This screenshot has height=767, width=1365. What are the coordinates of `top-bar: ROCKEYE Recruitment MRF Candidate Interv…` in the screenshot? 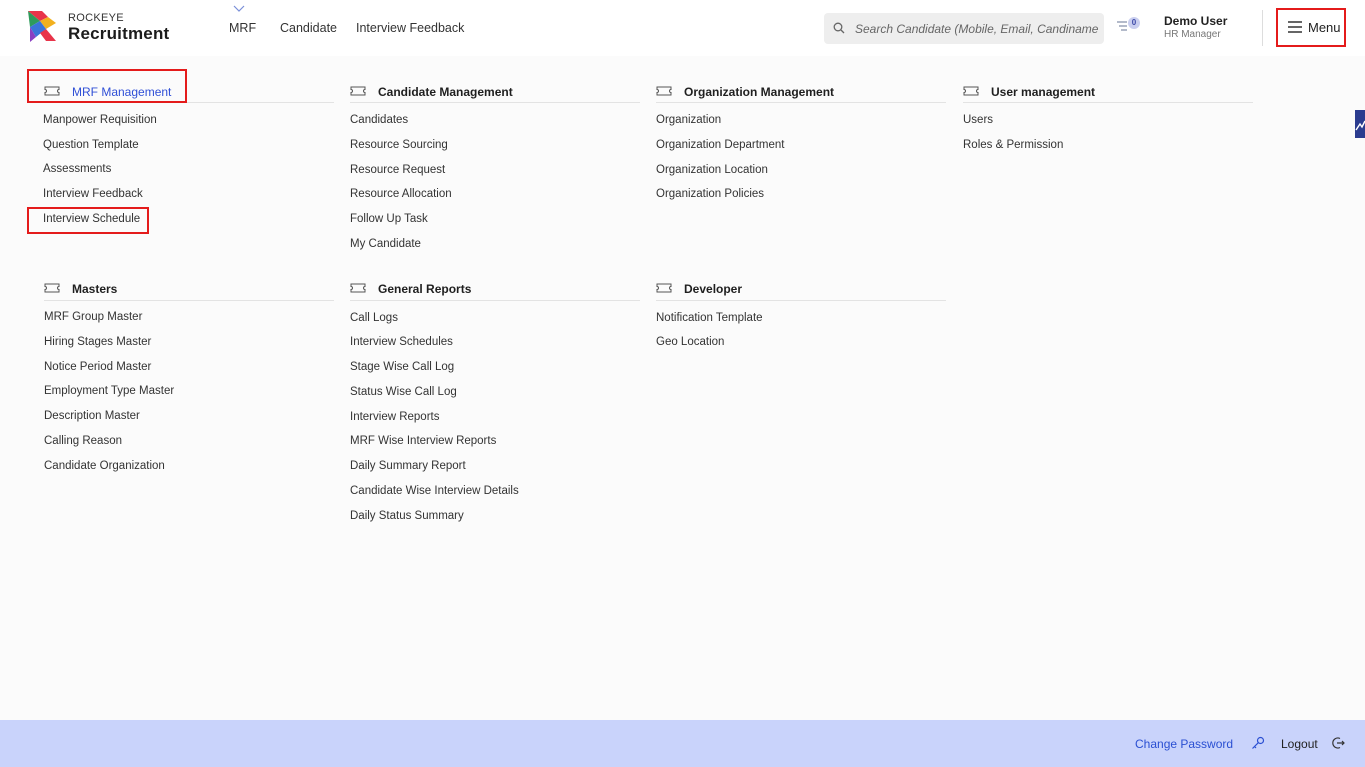 It's located at (682, 28).